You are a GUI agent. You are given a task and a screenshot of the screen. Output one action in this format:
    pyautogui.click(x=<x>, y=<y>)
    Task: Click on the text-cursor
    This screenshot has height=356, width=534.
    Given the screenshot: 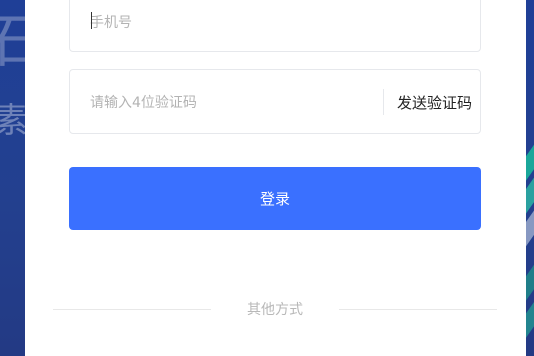 What is the action you would take?
    pyautogui.click(x=91, y=20)
    